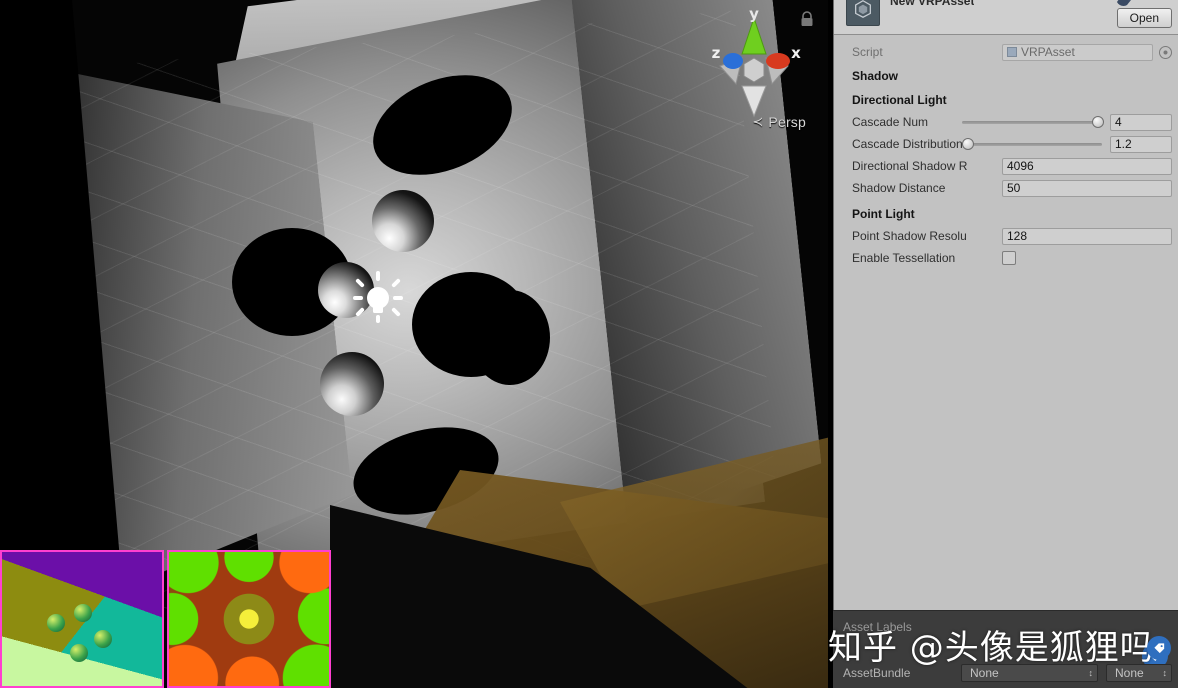  I want to click on row-cascade-distribution: Cascade Distribution 1.2, so click(1012, 144).